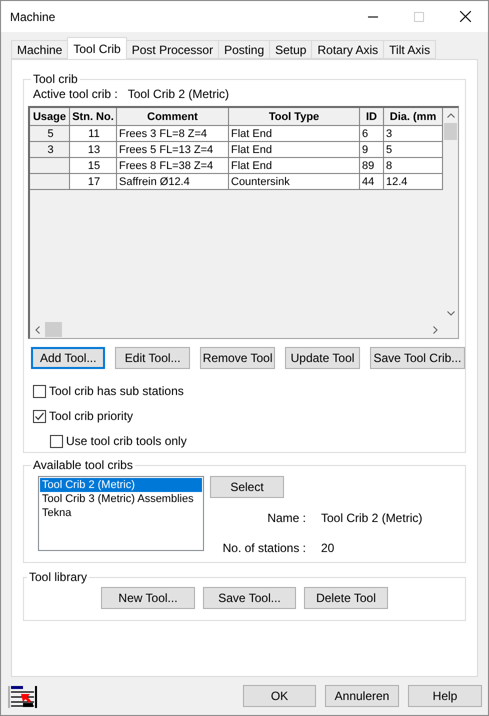 The image size is (489, 716). Describe the element at coordinates (294, 182) in the screenshot. I see `table-cell: Countersink` at that location.